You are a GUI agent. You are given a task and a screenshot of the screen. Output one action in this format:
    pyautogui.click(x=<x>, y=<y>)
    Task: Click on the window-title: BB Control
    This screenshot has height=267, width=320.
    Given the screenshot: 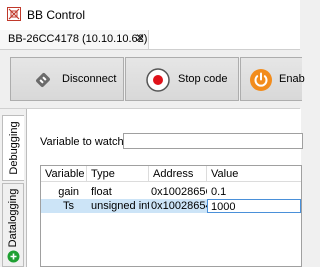 What is the action you would take?
    pyautogui.click(x=56, y=15)
    